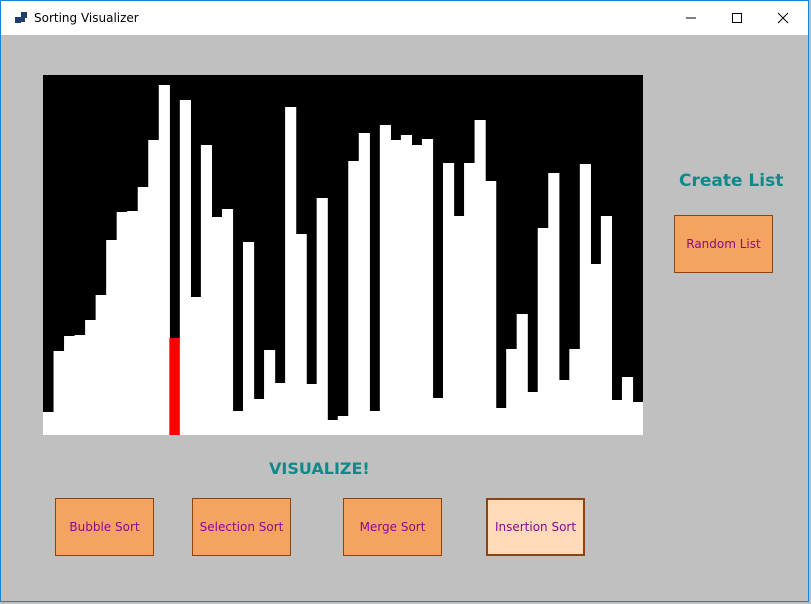 This screenshot has height=604, width=811. What do you see at coordinates (783, 18) in the screenshot?
I see `close-icon` at bounding box center [783, 18].